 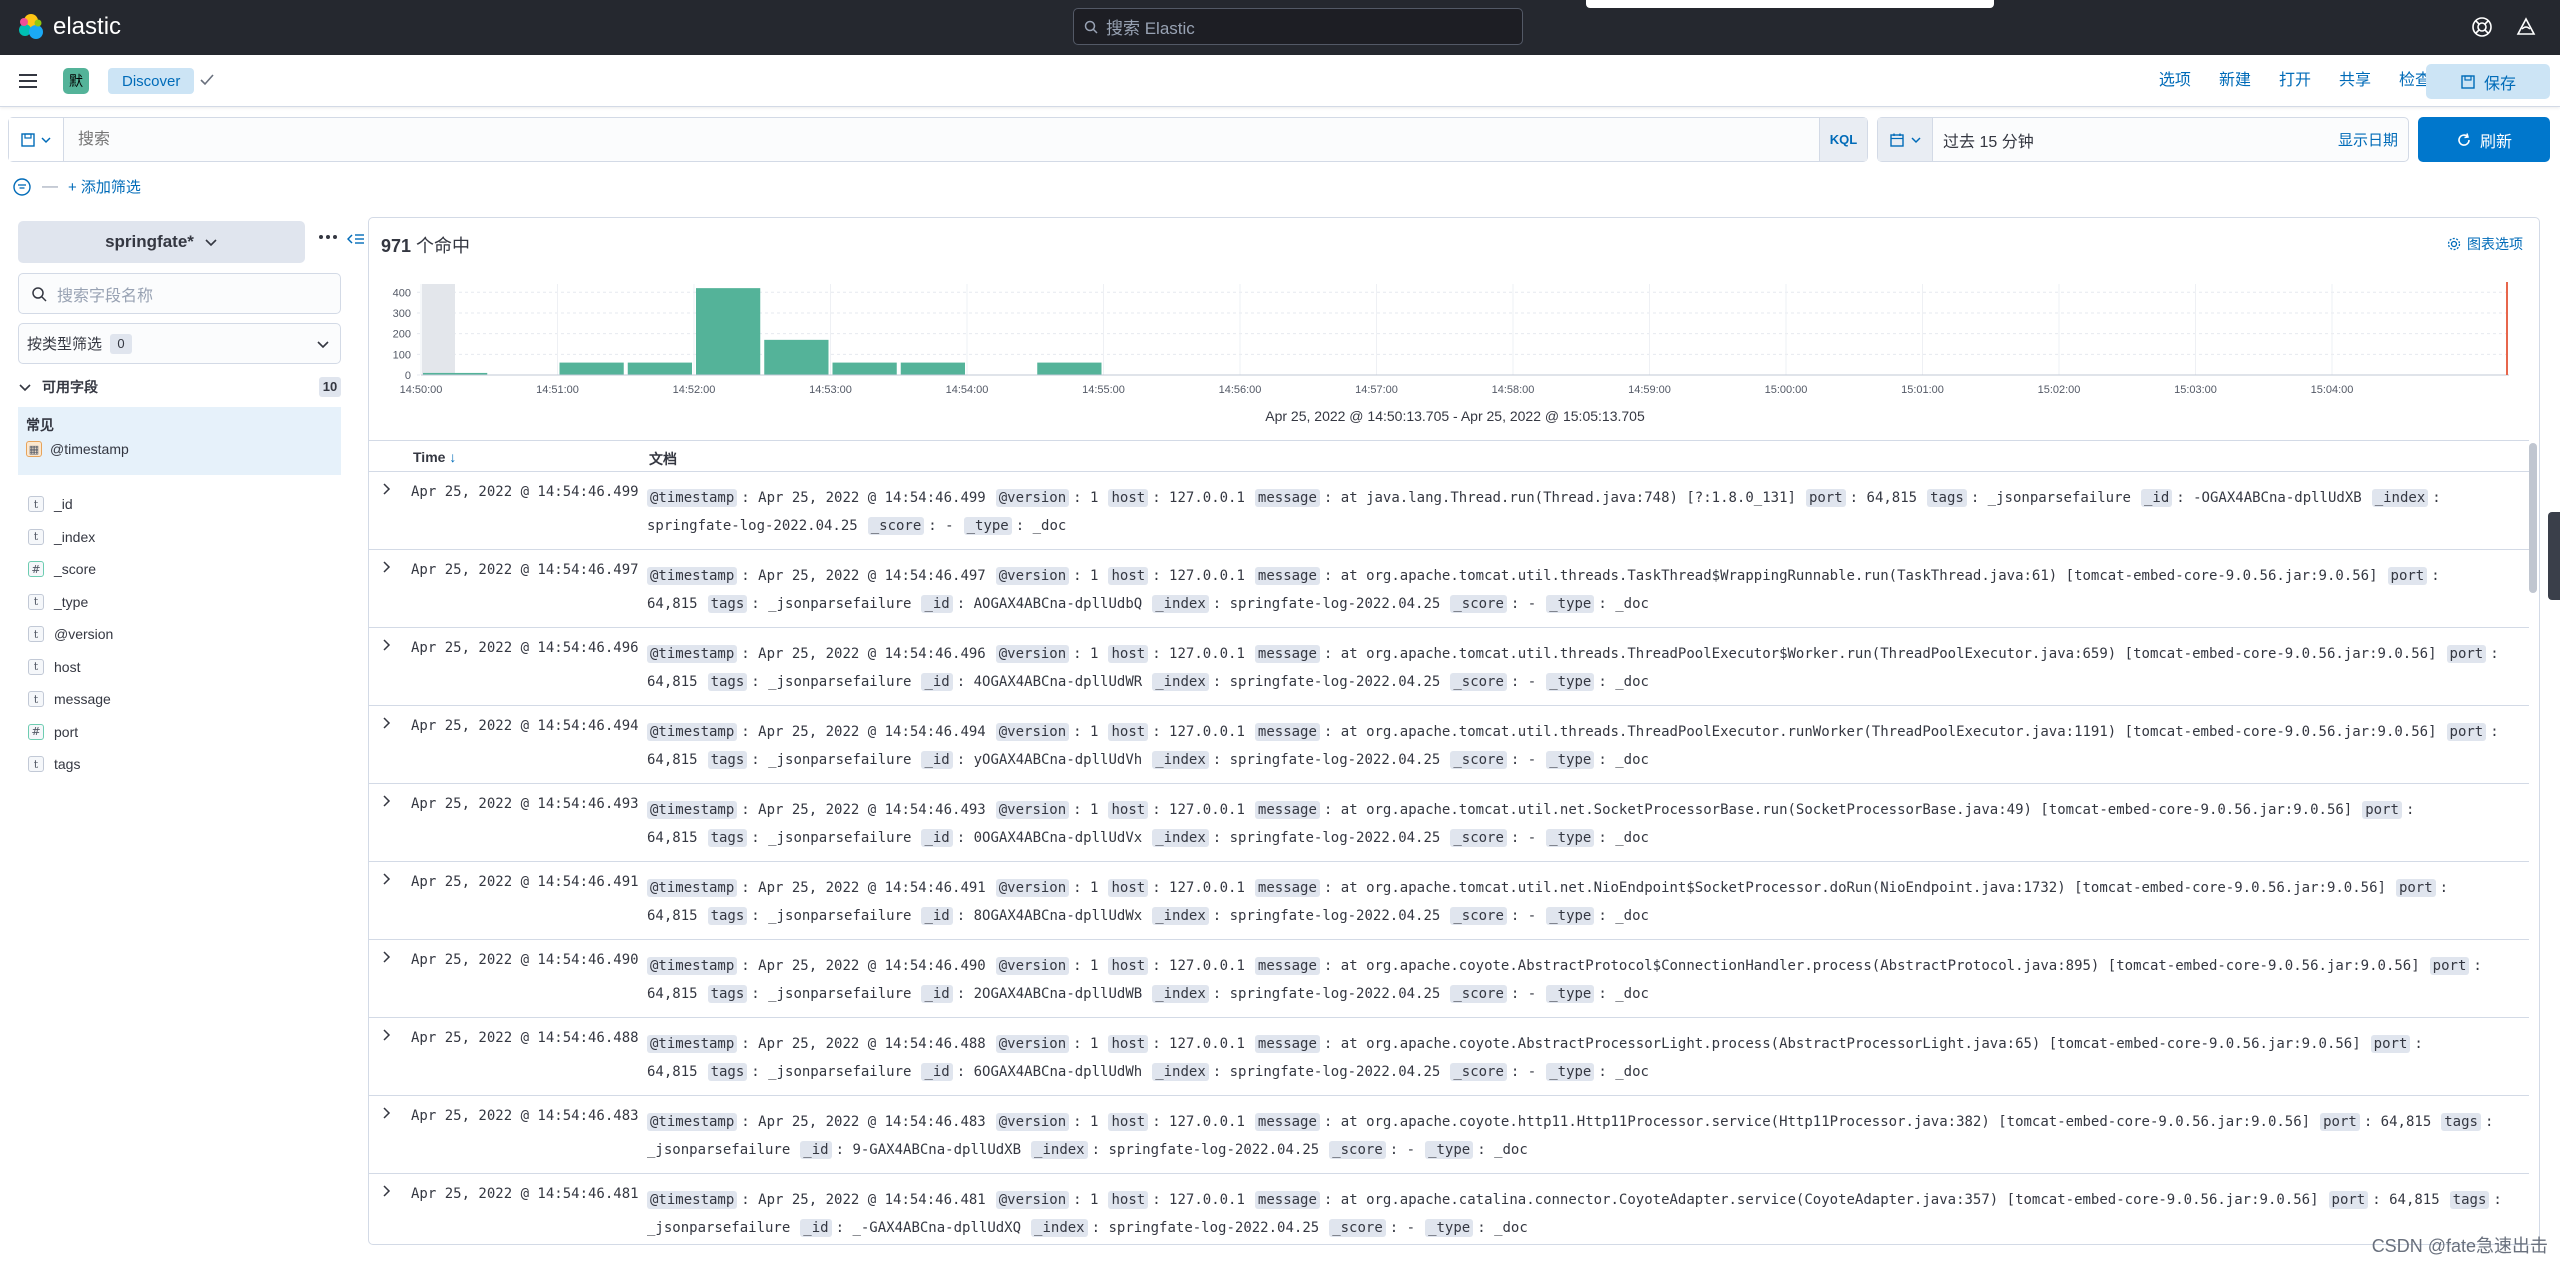 I want to click on index-pattern-selector: springfate*, so click(x=161, y=242).